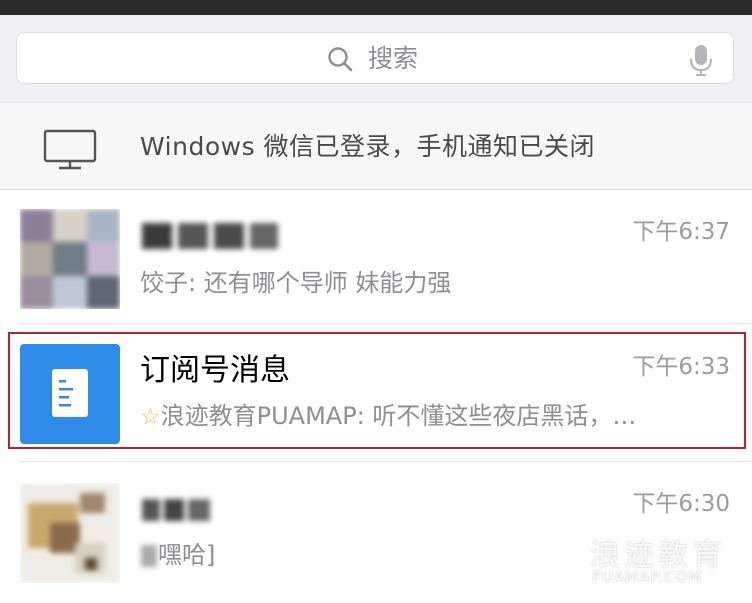 The image size is (752, 603). Describe the element at coordinates (70, 149) in the screenshot. I see `monitor-icon` at that location.